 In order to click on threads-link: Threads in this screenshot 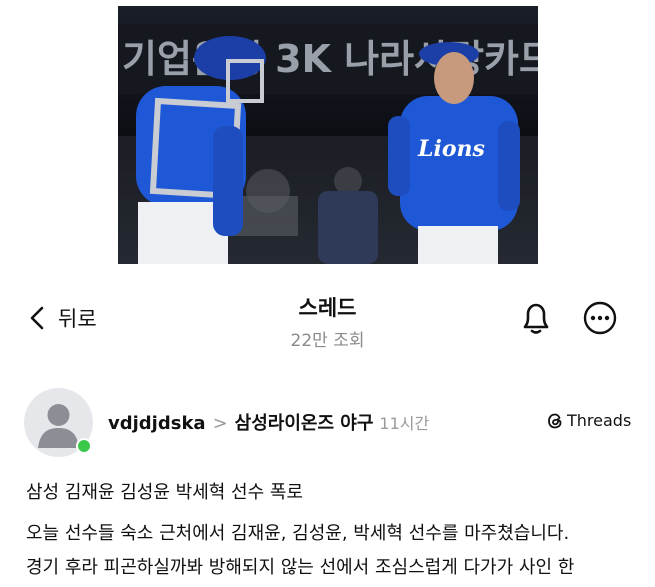, I will do `click(588, 420)`.